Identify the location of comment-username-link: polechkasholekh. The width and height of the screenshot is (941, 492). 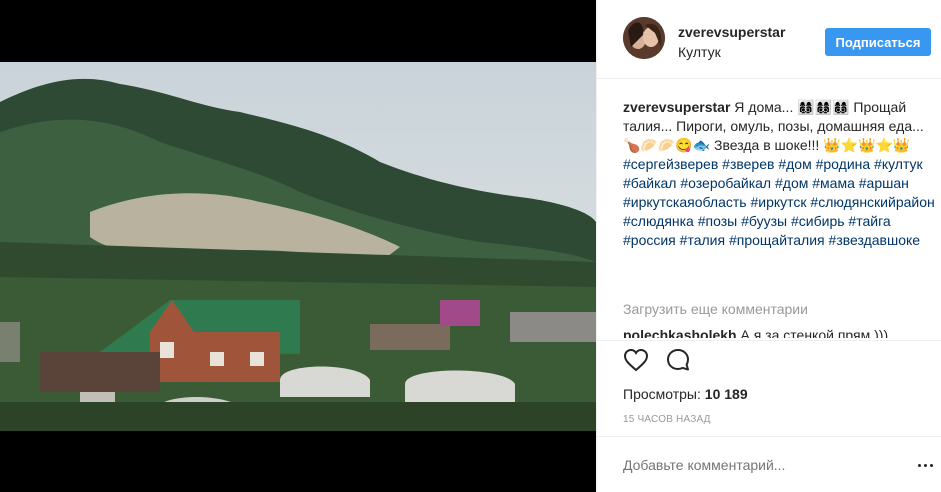
(680, 332).